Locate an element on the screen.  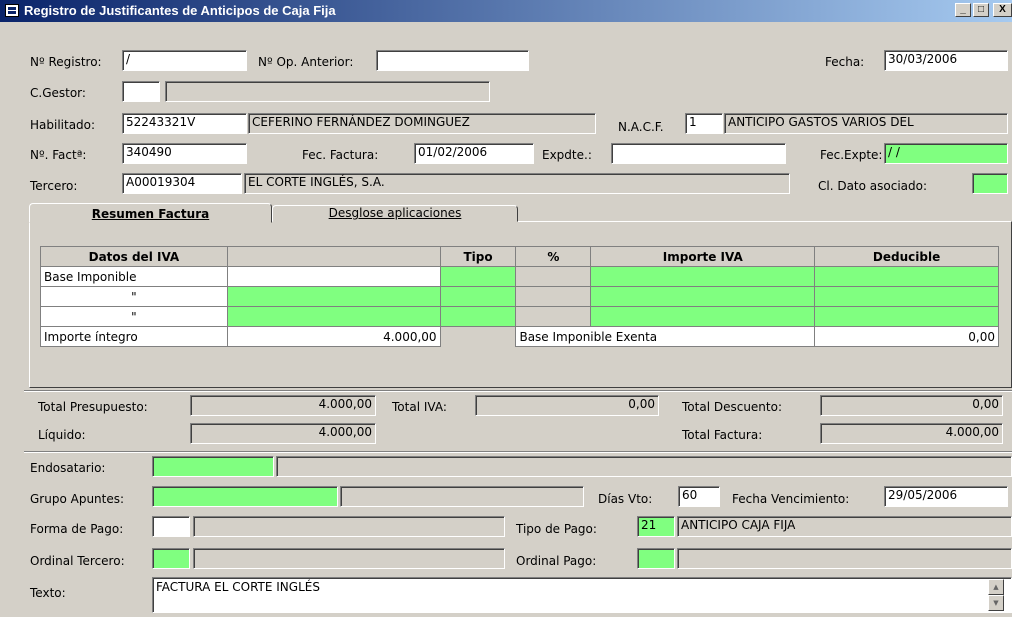
col-tipo: Tipo is located at coordinates (478, 256).